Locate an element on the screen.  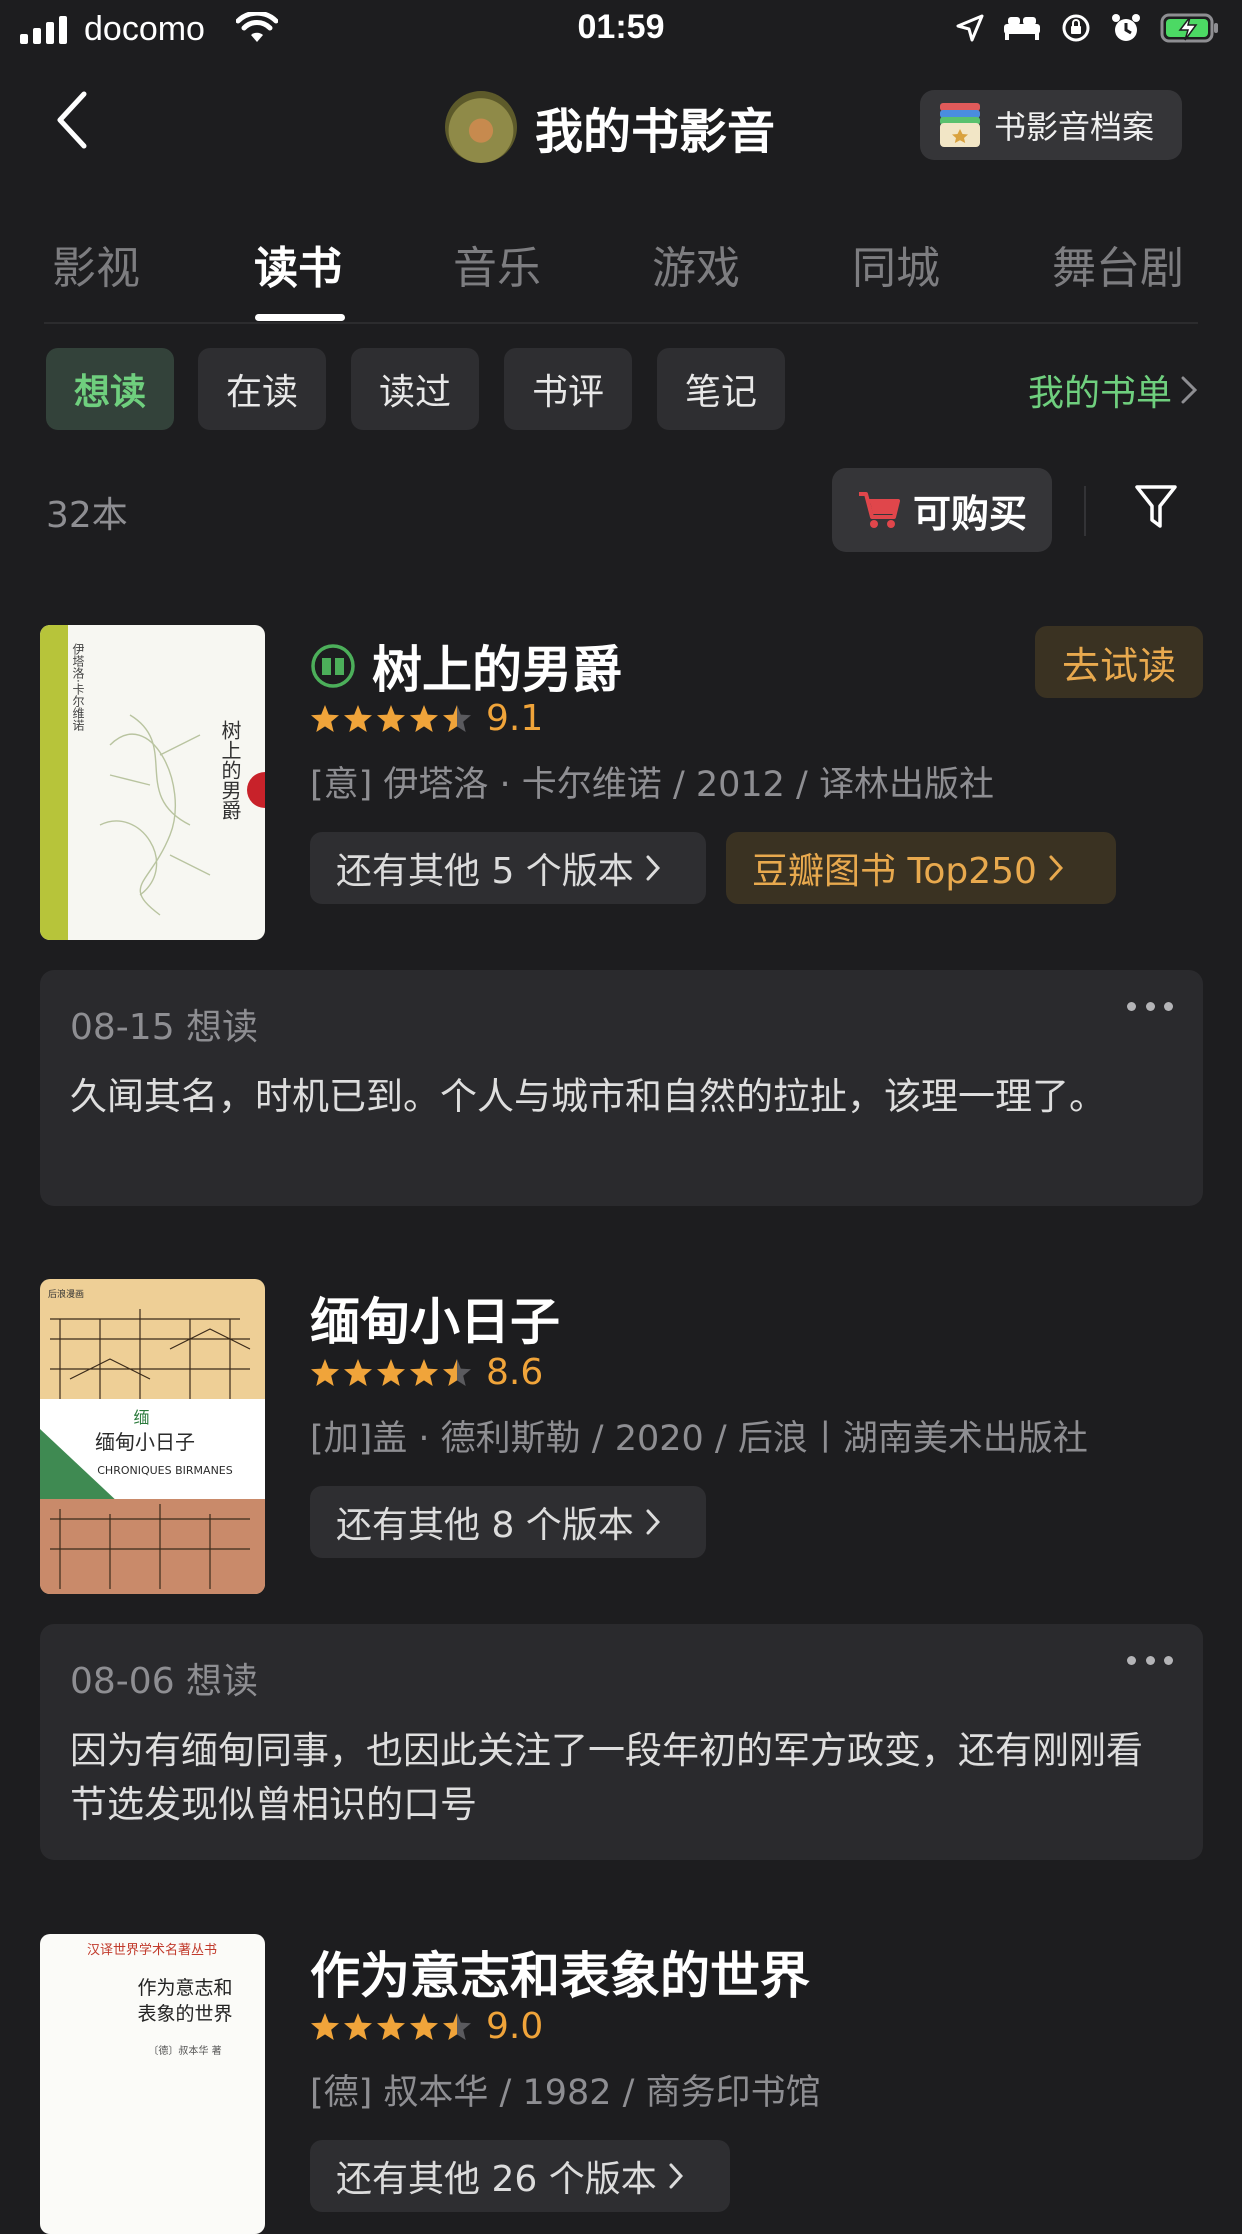
svg-text: 表象的世界 is located at coordinates (184, 2014).